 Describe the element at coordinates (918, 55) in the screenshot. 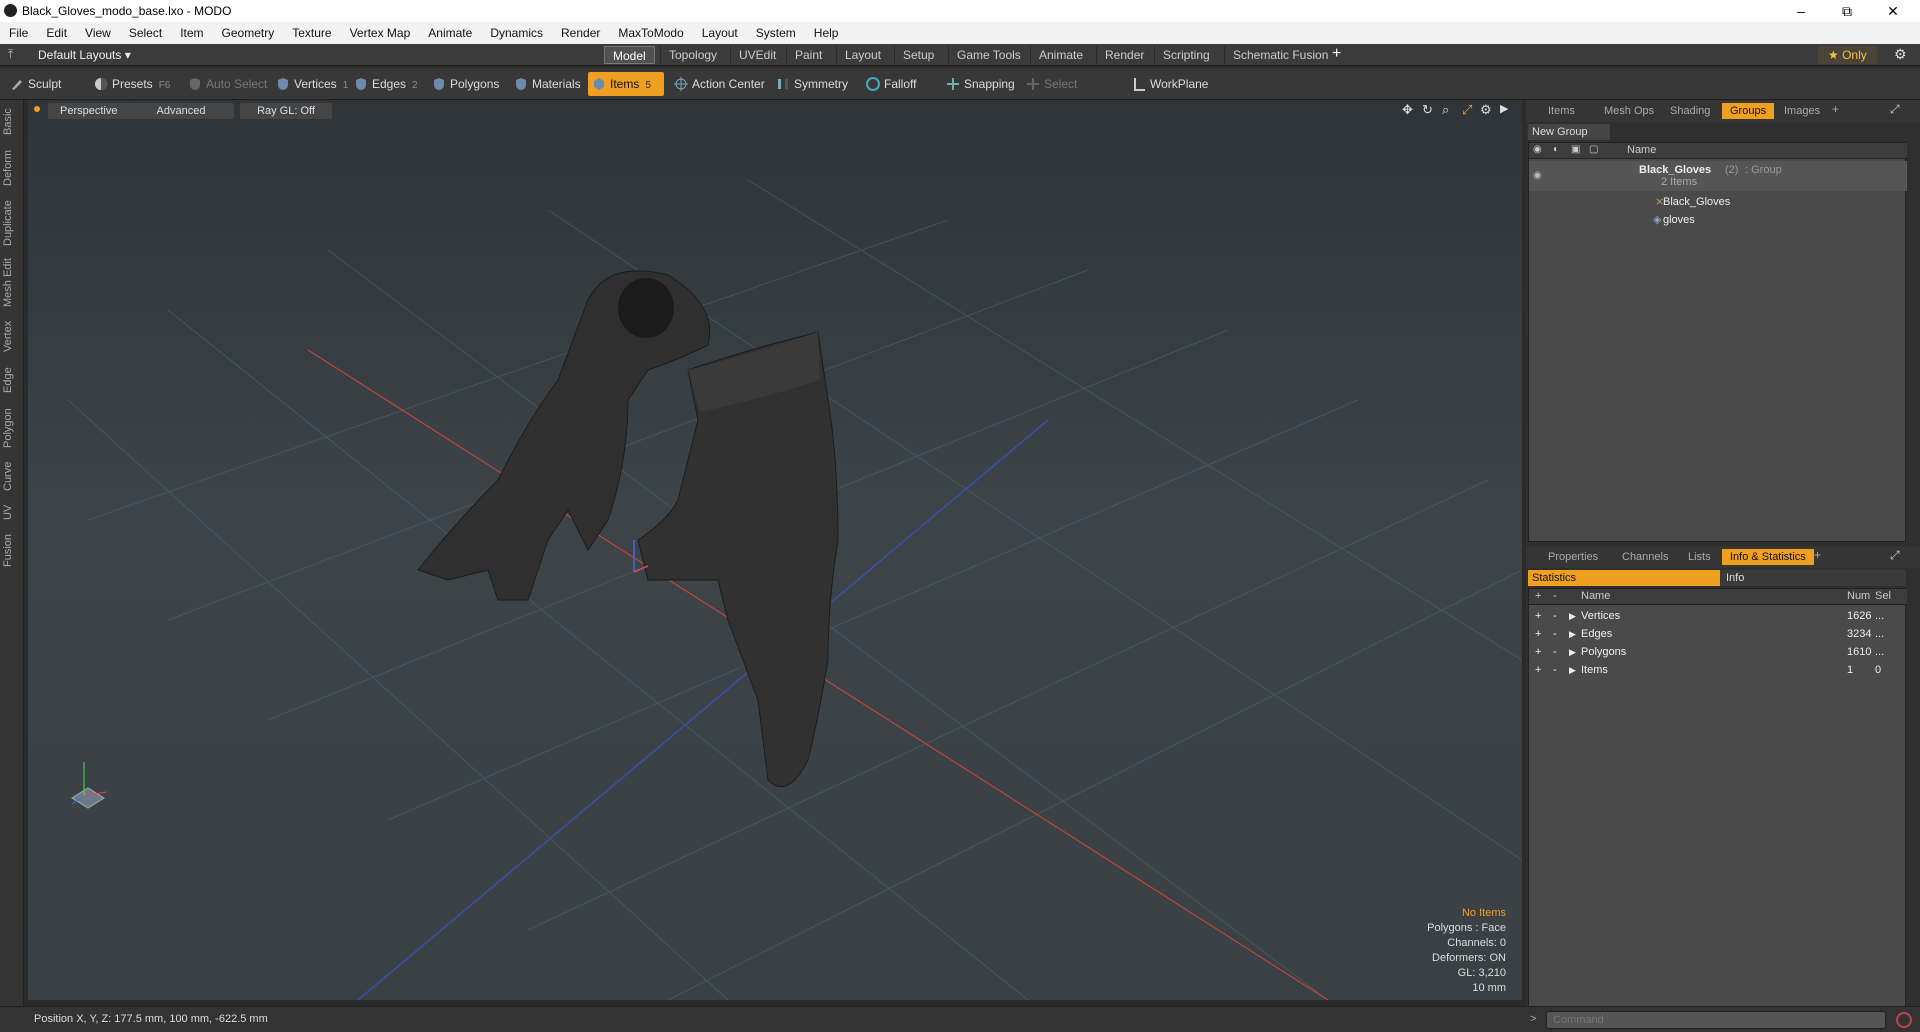

I see `tab-setup: Setup` at that location.